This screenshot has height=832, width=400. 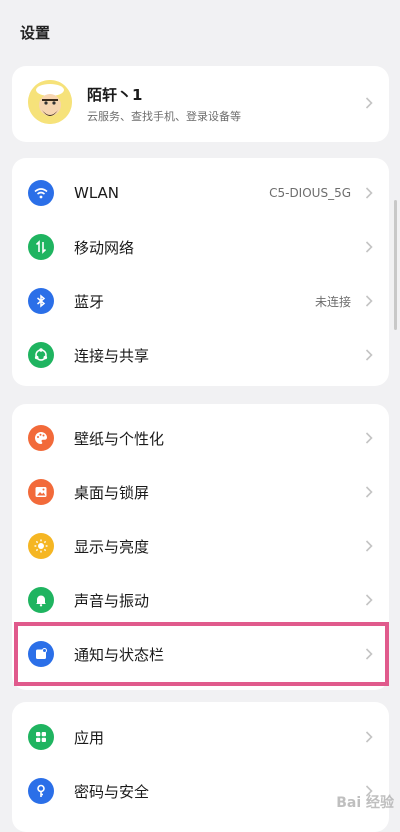 What do you see at coordinates (112, 355) in the screenshot?
I see `setting-label: 连接与共享` at bounding box center [112, 355].